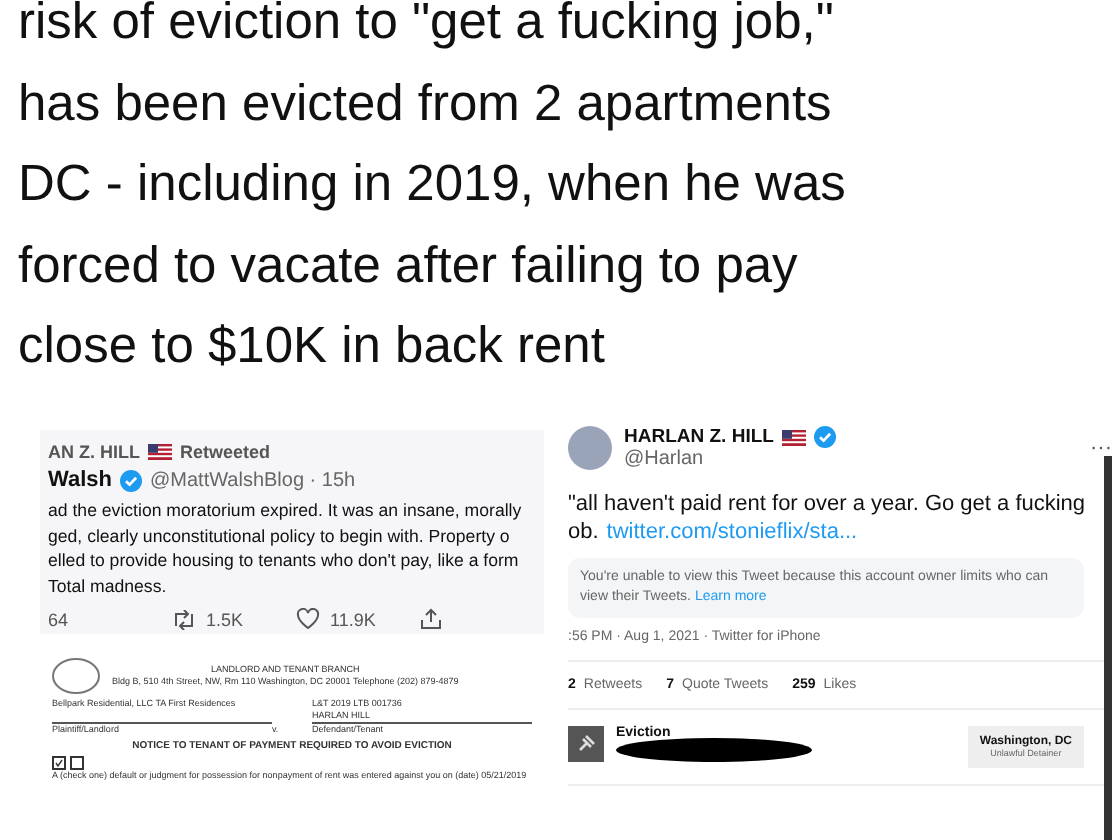  What do you see at coordinates (58, 619) in the screenshot?
I see `action-count: 64` at bounding box center [58, 619].